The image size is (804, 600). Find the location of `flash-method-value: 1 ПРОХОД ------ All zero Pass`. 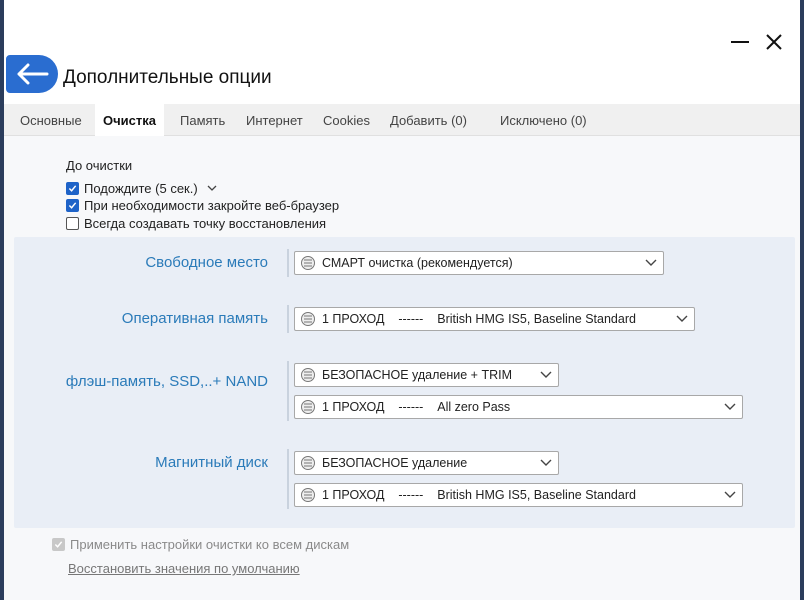

flash-method-value: 1 ПРОХОД ------ All zero Pass is located at coordinates (416, 407).